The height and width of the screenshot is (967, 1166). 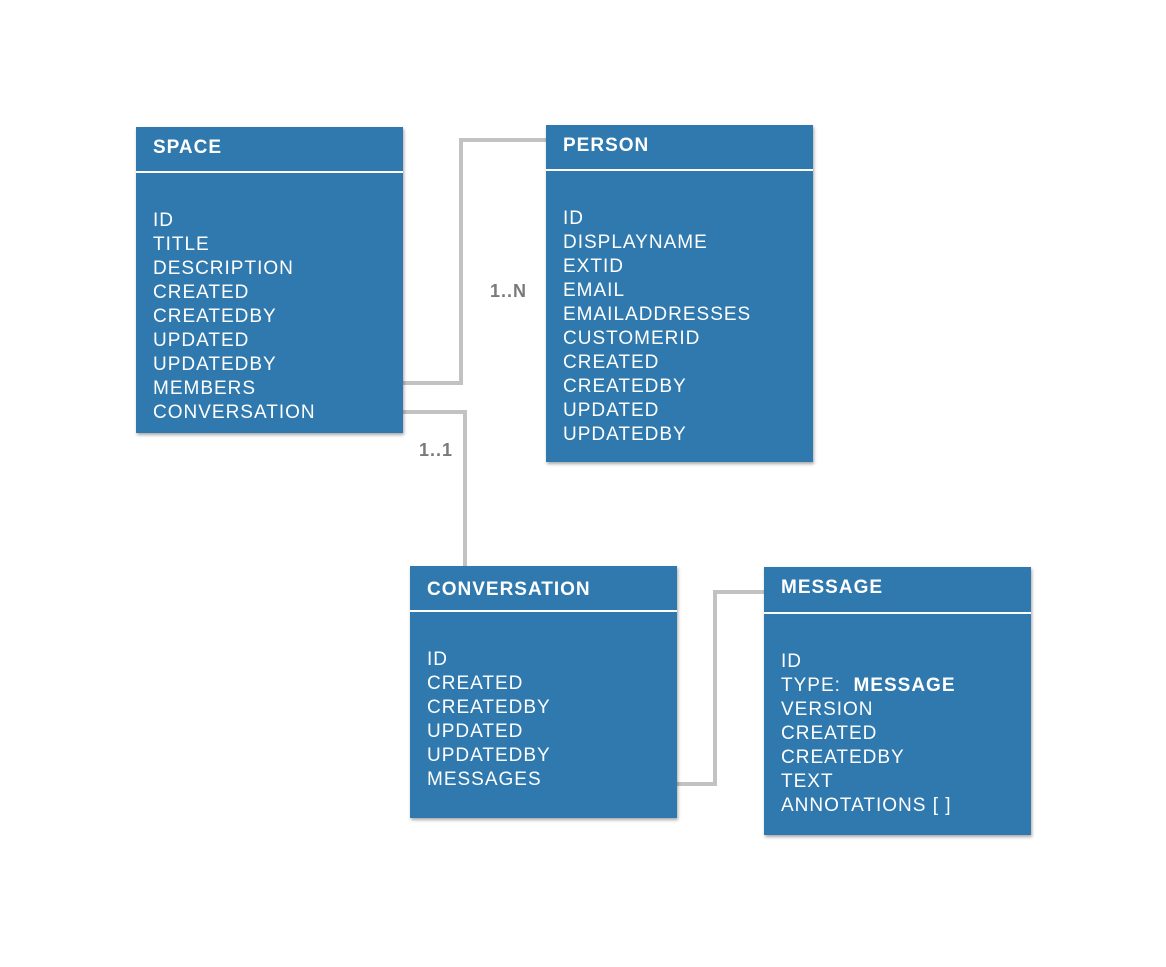 I want to click on entity-title: CONVERSATION, so click(x=543, y=589).